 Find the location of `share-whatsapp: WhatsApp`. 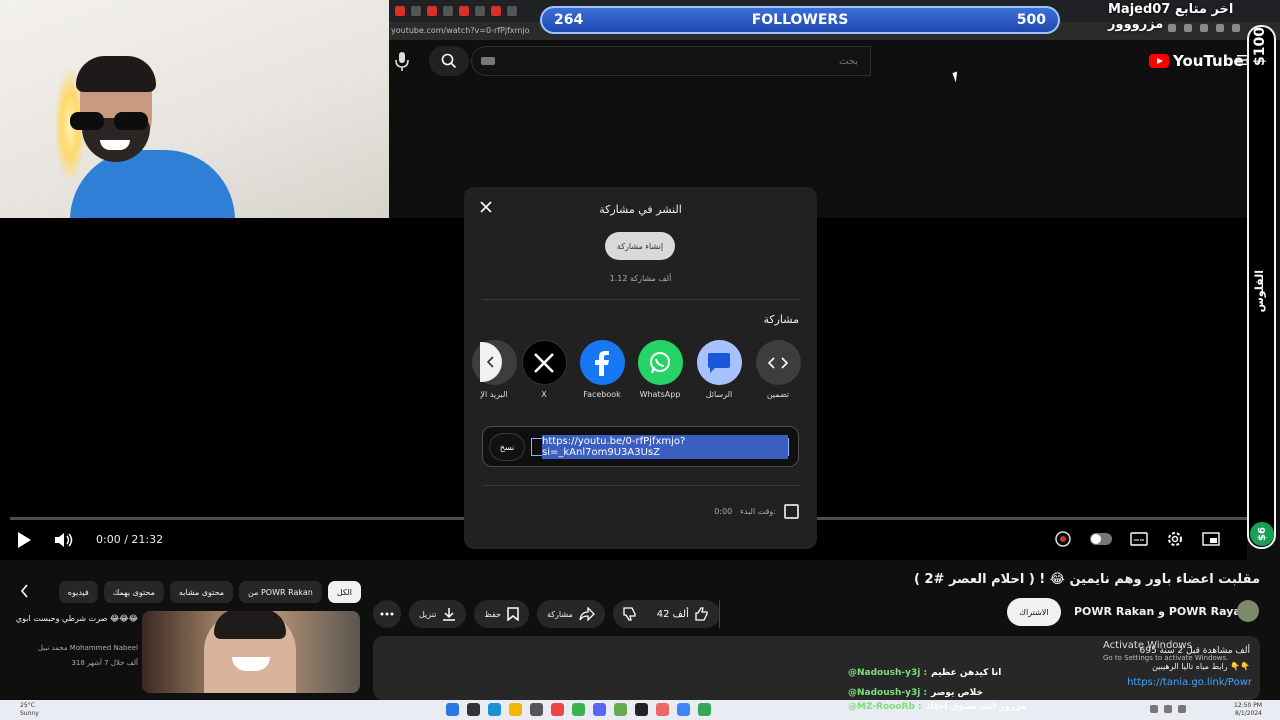

share-whatsapp: WhatsApp is located at coordinates (660, 369).